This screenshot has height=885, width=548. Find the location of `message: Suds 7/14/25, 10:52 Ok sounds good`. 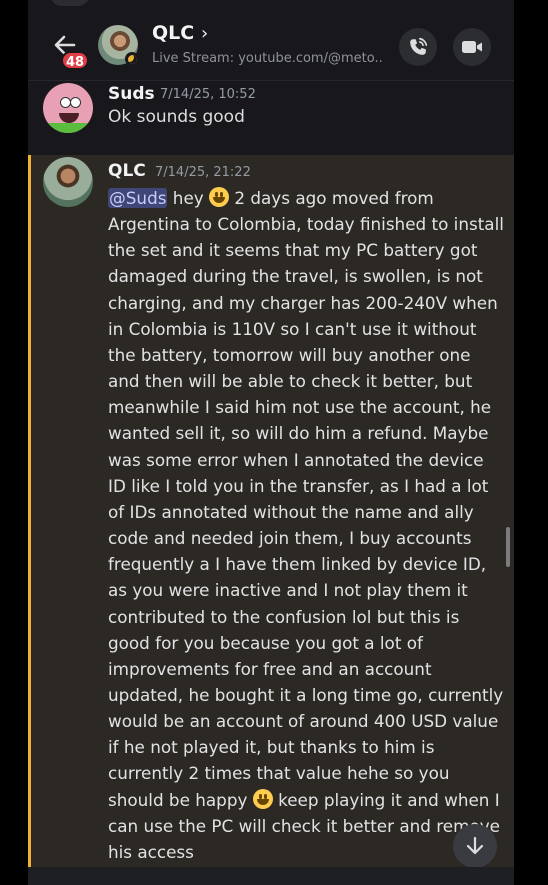

message: Suds 7/14/25, 10:52 Ok sounds good is located at coordinates (271, 118).